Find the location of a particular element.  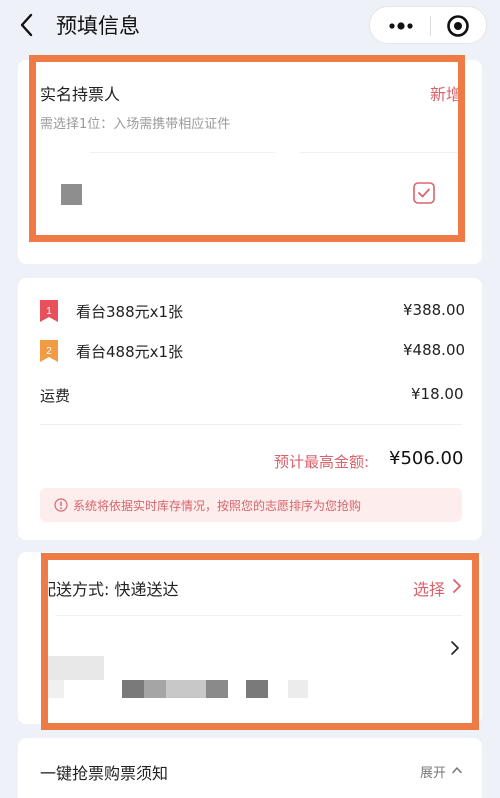

more-dots-icon is located at coordinates (401, 26).